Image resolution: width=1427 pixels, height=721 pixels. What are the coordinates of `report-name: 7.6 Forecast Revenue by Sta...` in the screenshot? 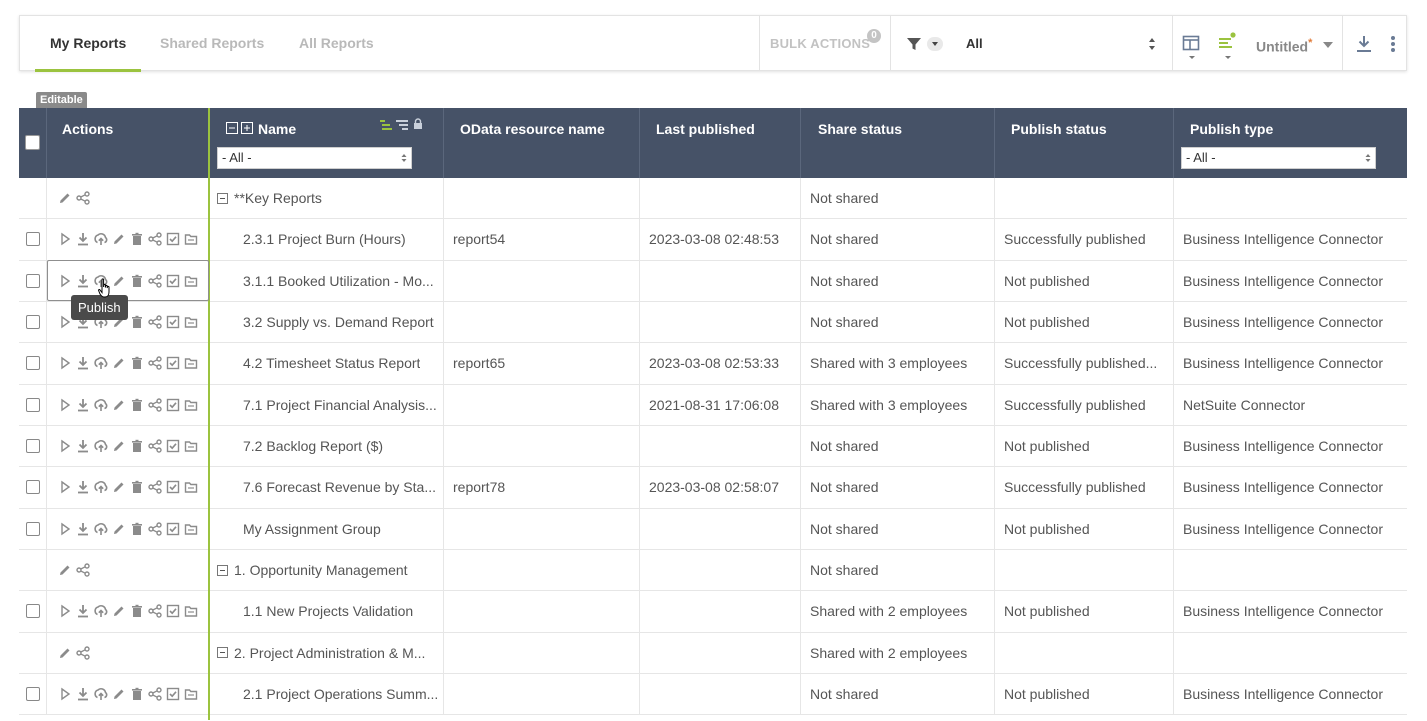 It's located at (326, 487).